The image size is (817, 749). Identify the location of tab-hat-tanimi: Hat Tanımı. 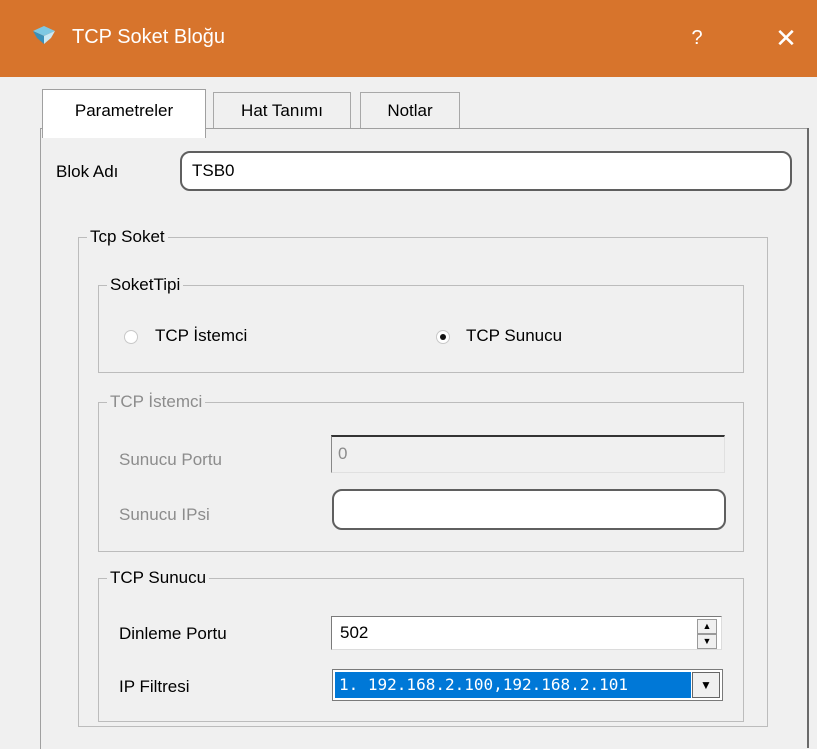
(282, 110).